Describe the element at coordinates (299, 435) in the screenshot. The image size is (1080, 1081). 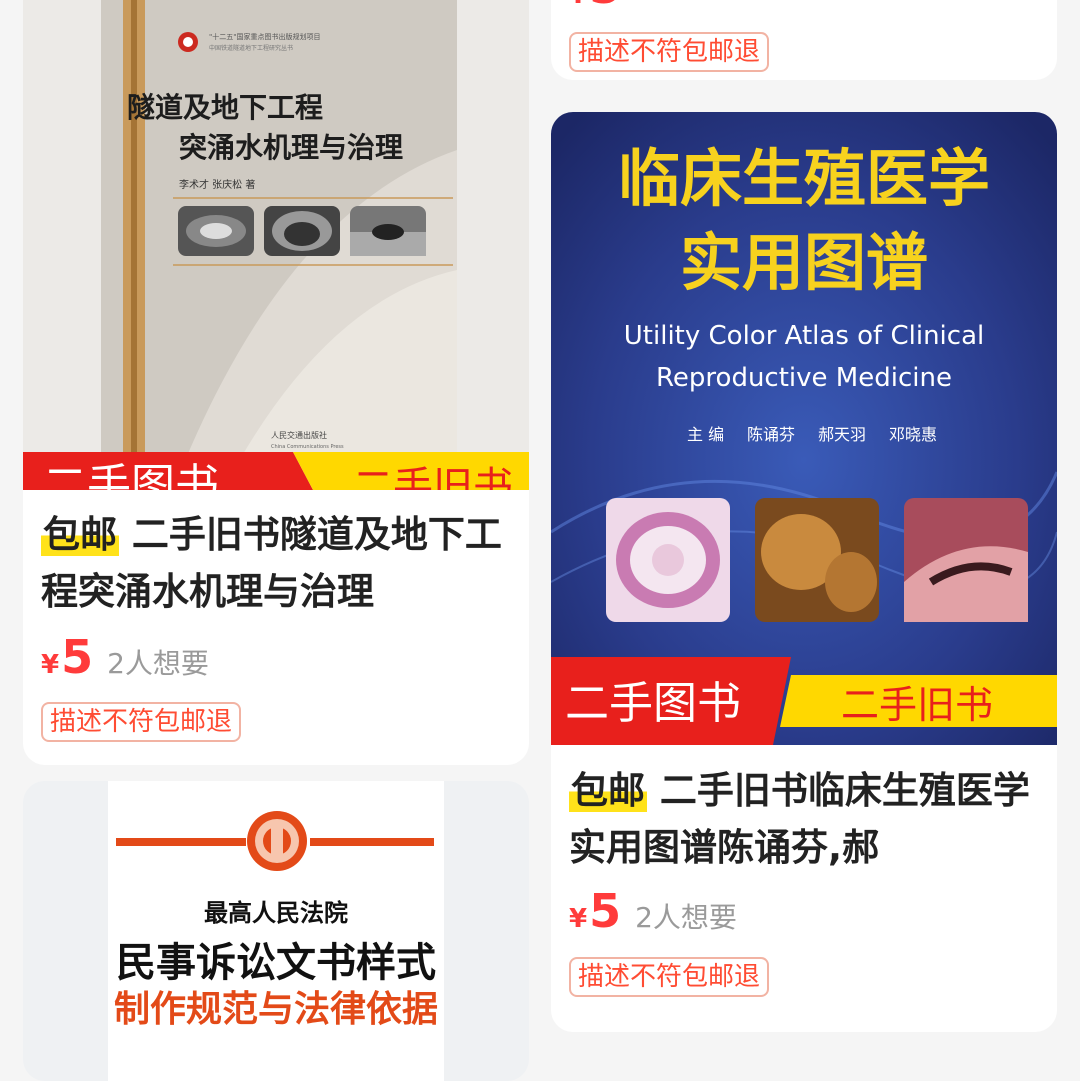
I see `cover-publisher: 人民交通出版社` at that location.